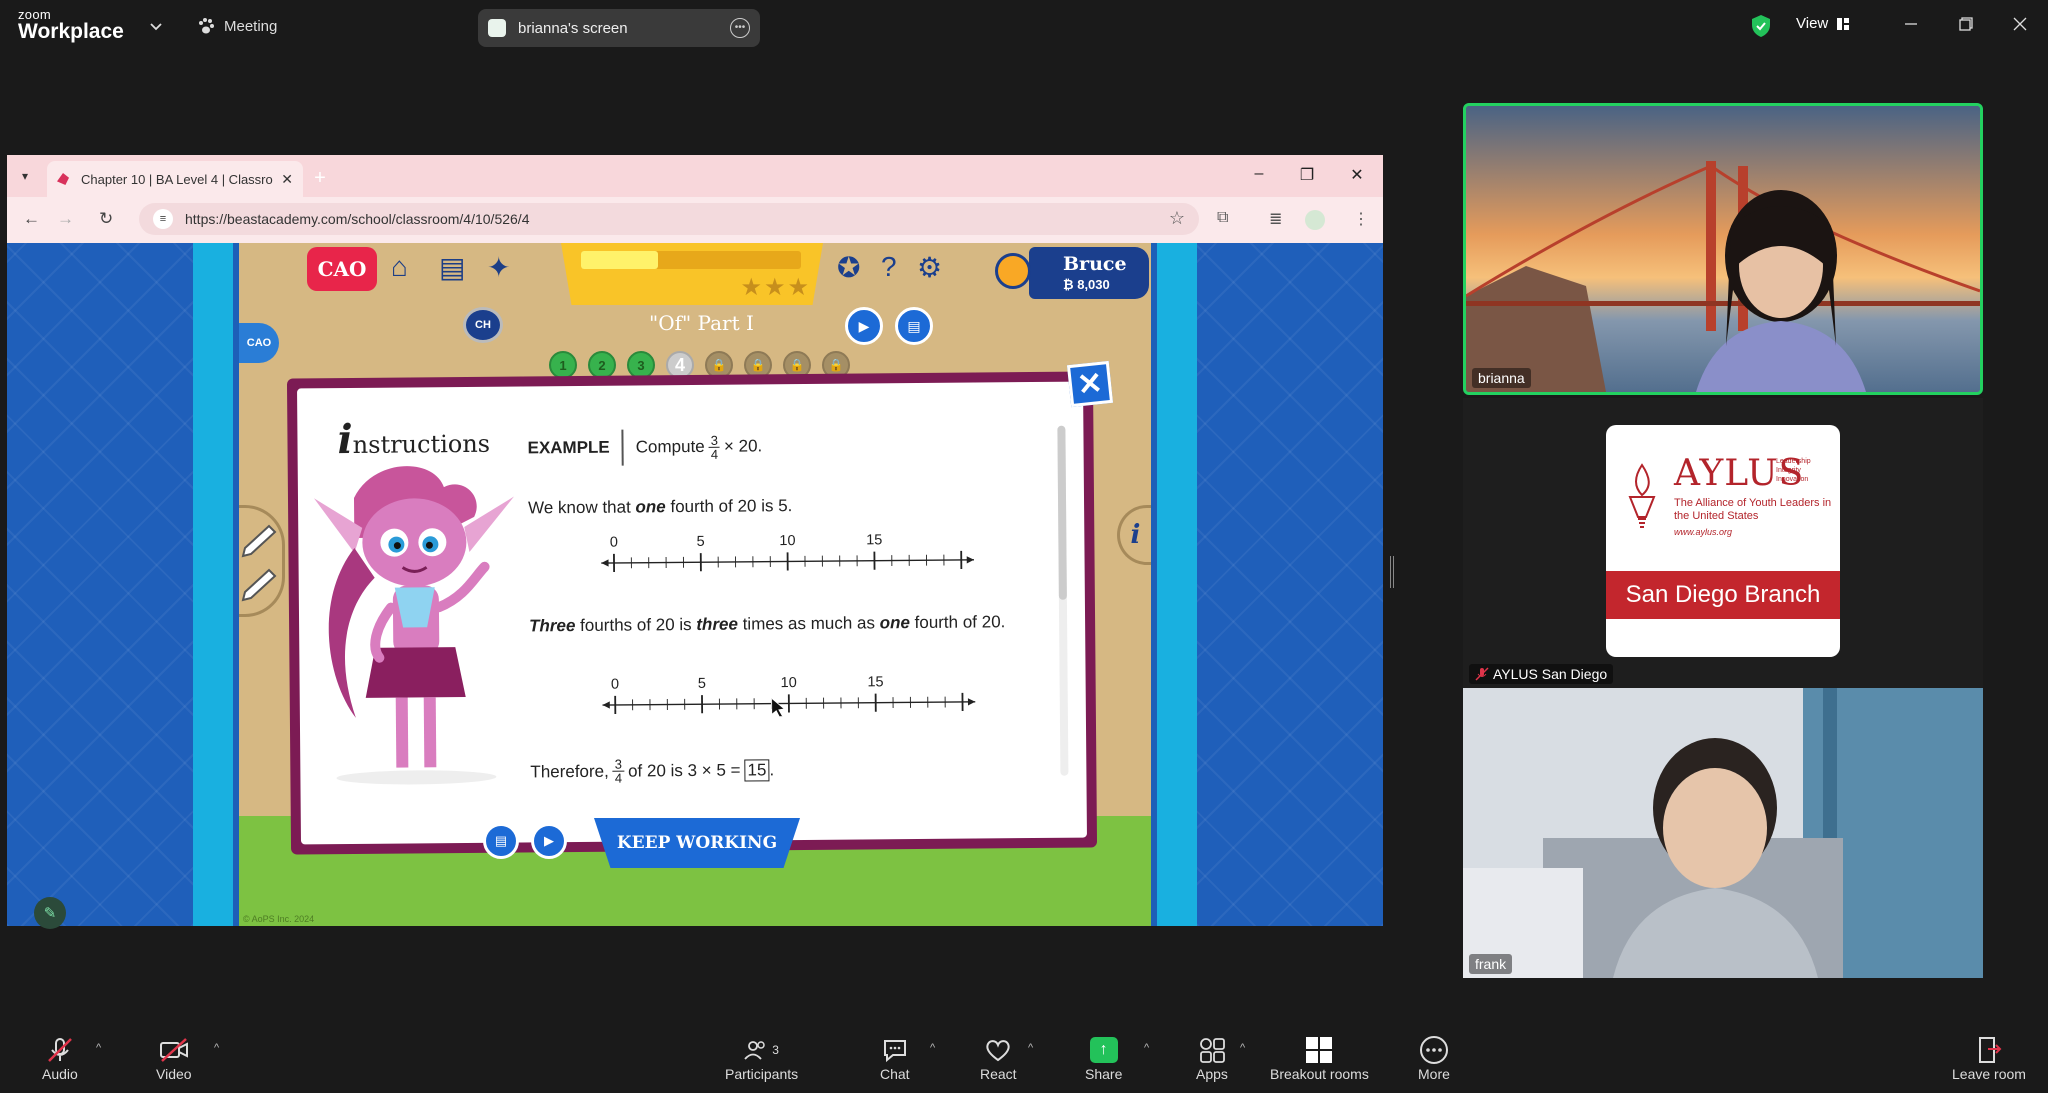  Describe the element at coordinates (714, 446) in the screenshot. I see `fraction: 34` at that location.